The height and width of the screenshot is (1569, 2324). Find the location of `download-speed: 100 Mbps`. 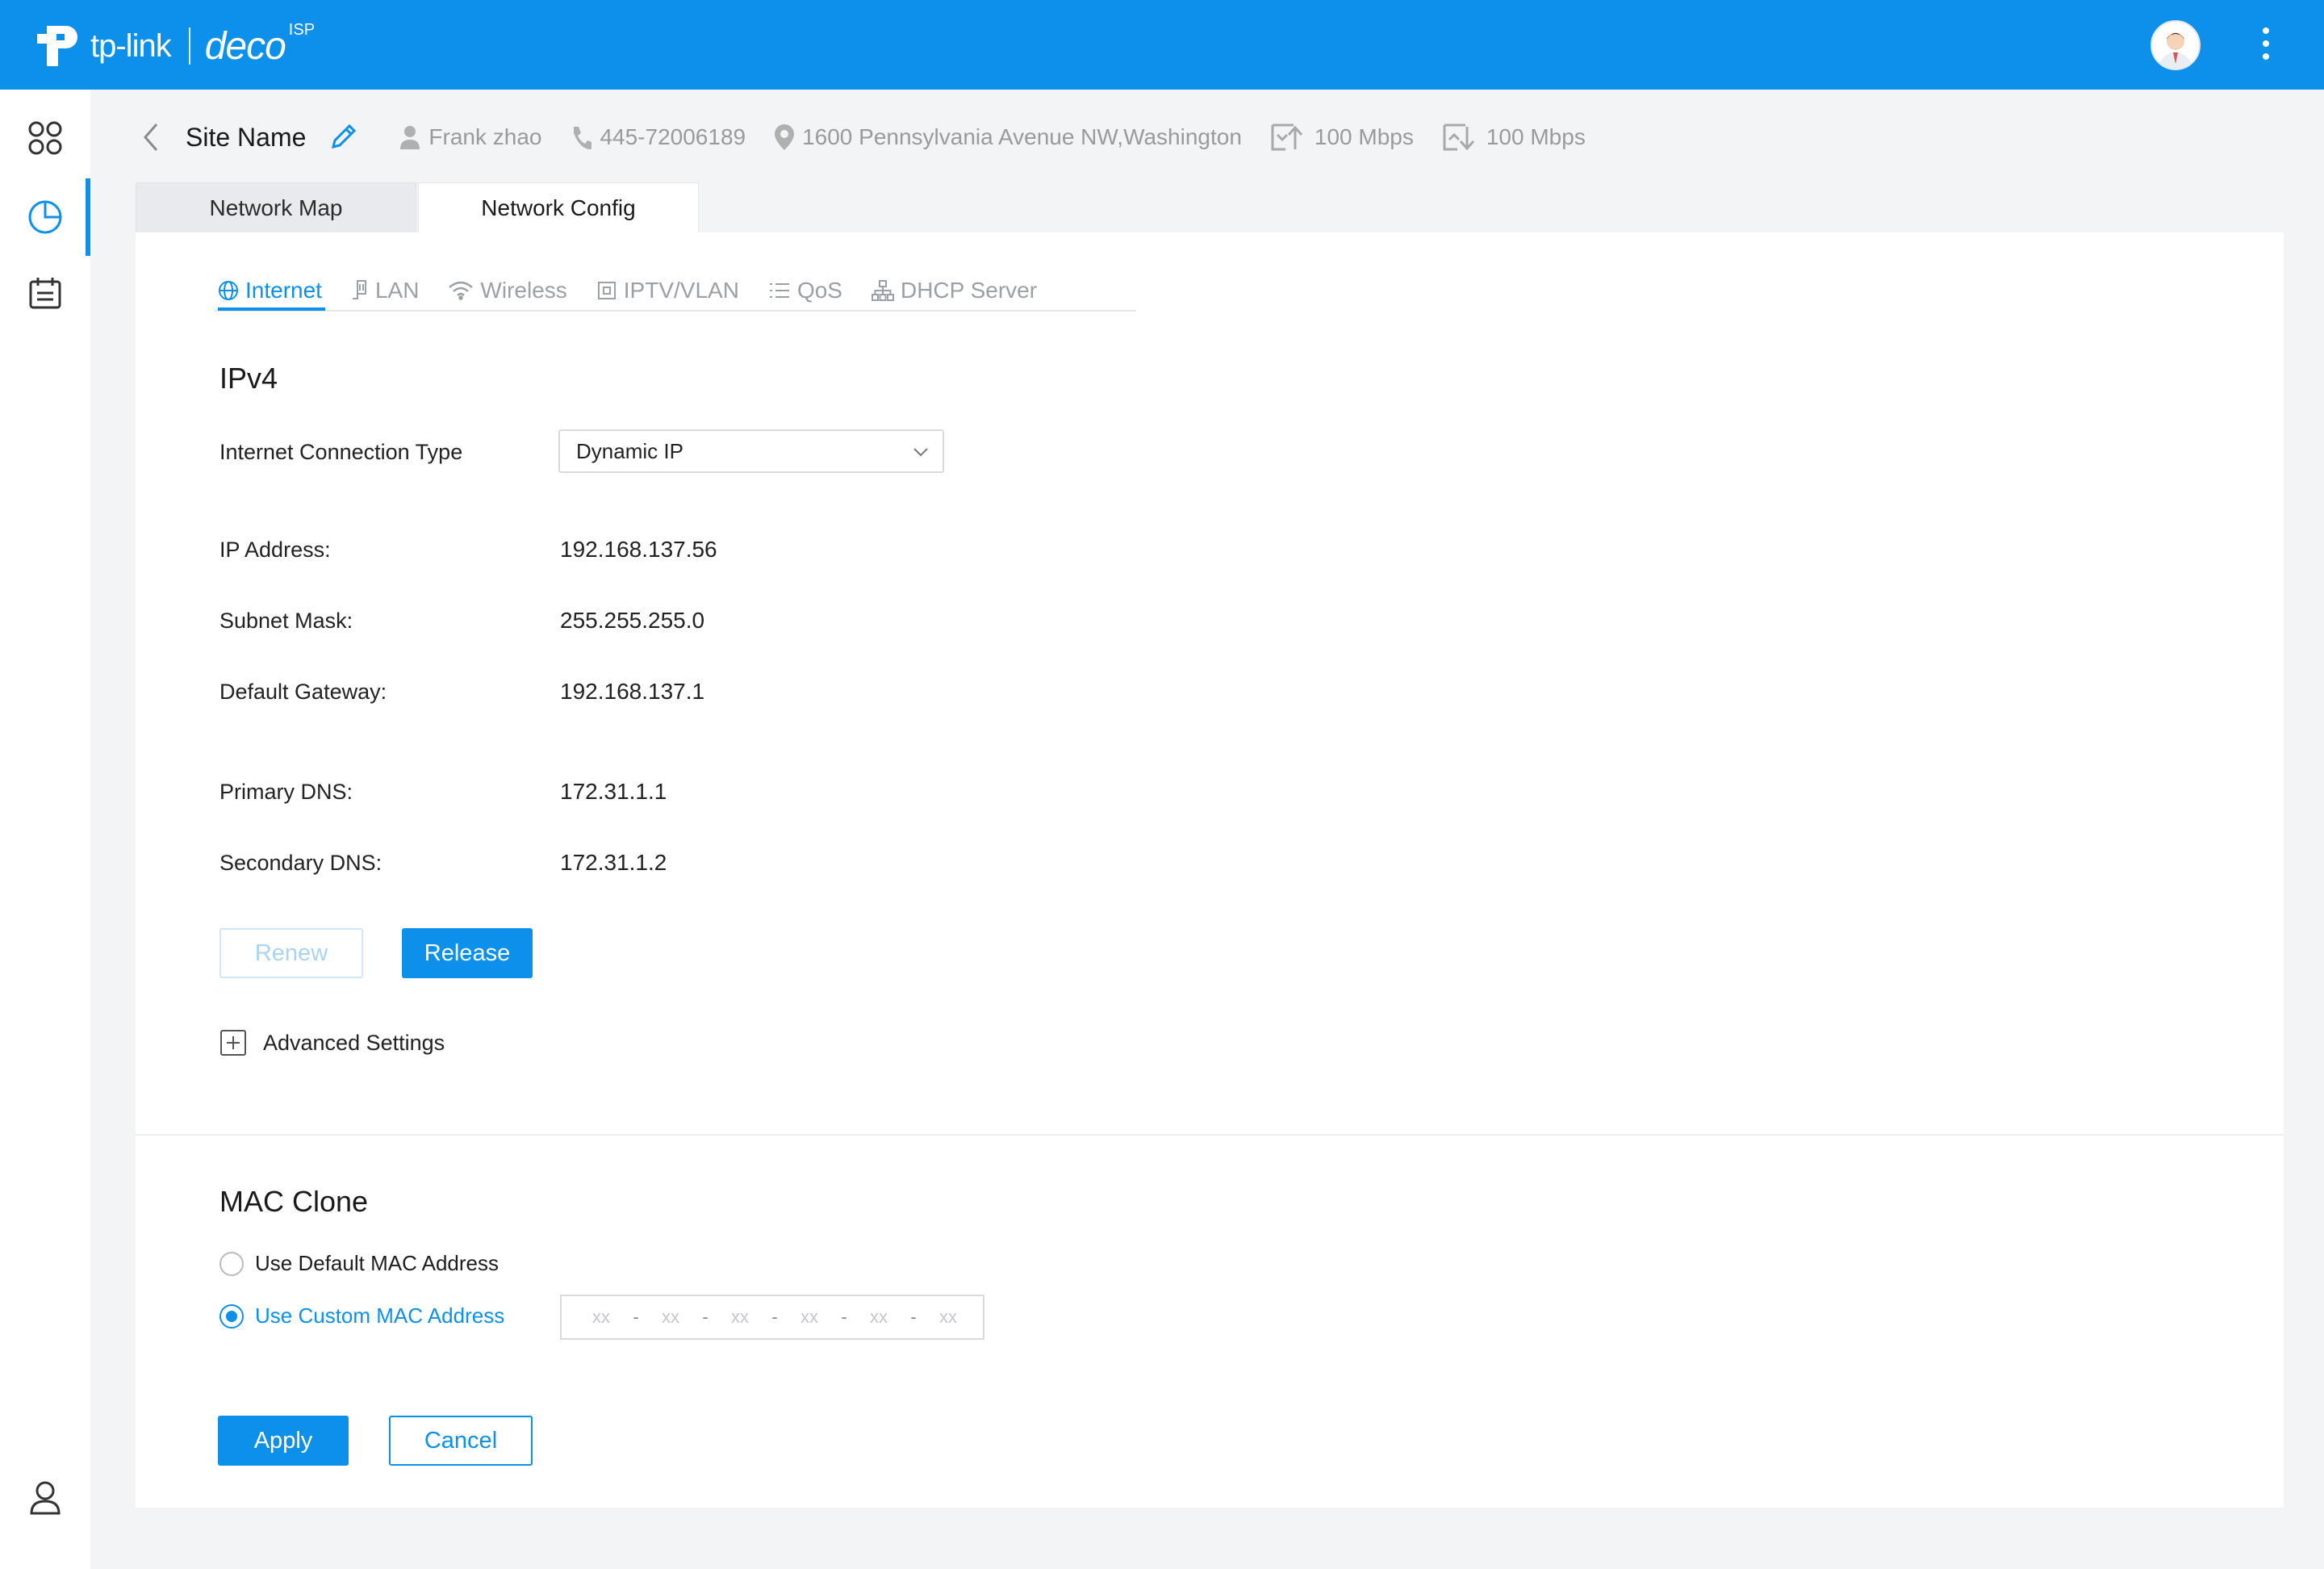

download-speed: 100 Mbps is located at coordinates (1536, 137).